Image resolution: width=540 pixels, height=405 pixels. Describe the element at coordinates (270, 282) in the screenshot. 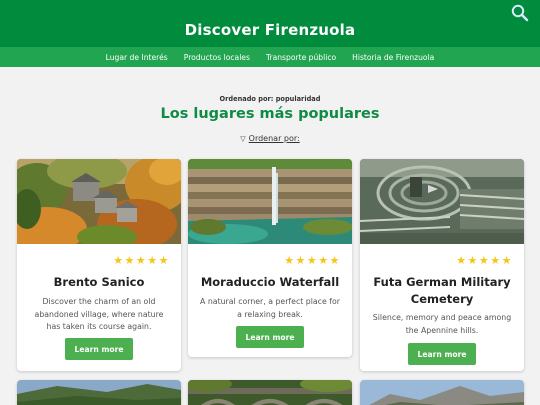

I see `card-title: Moraduccio Waterfall` at that location.